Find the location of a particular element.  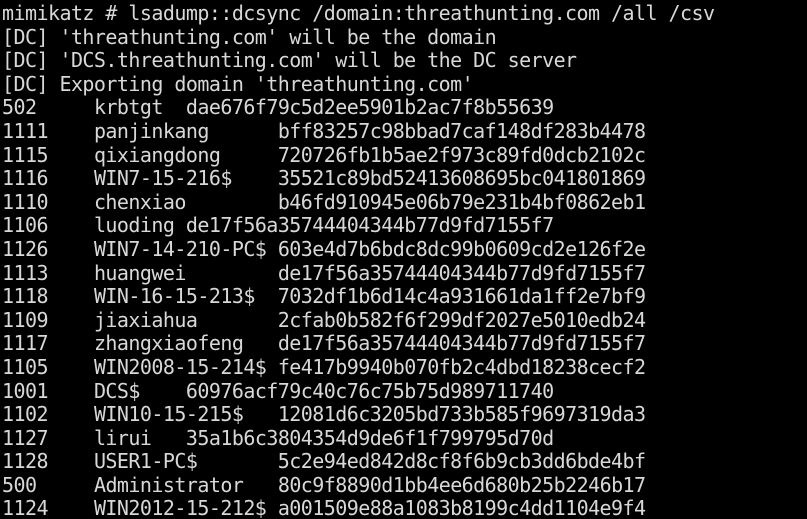

ntlm-hash-cell: 12081d6c3205bd733b585f9697319da3 is located at coordinates (461, 415).